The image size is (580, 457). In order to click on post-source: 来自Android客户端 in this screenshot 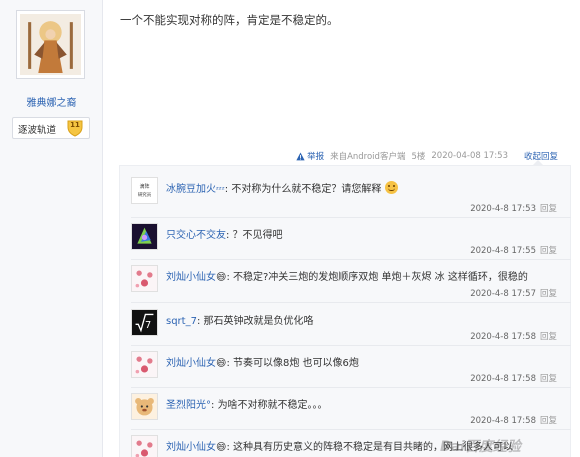, I will do `click(368, 157)`.